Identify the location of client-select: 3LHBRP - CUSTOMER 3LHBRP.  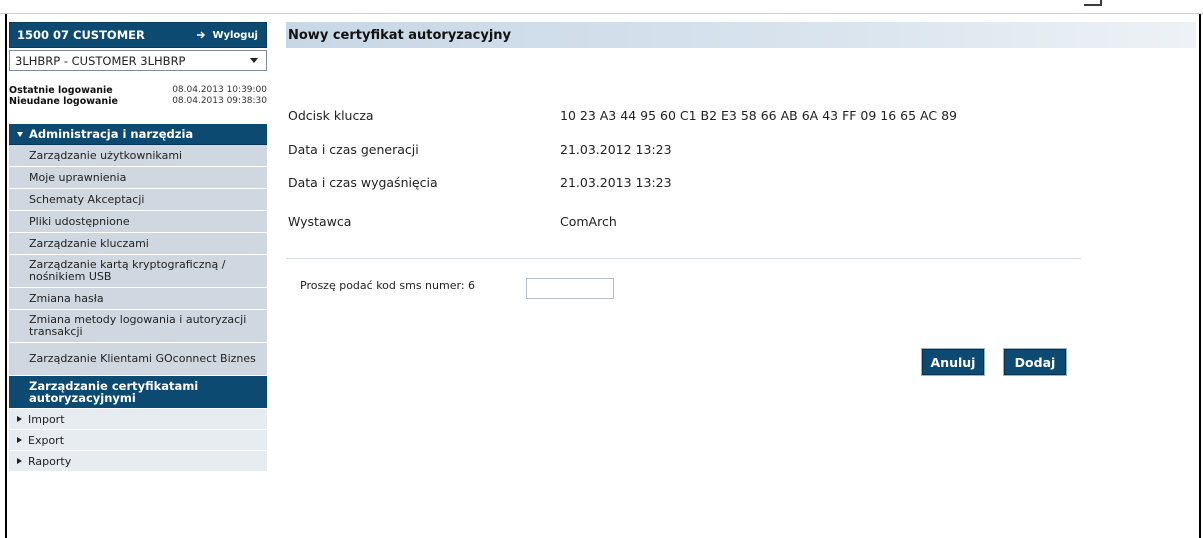
(138, 60).